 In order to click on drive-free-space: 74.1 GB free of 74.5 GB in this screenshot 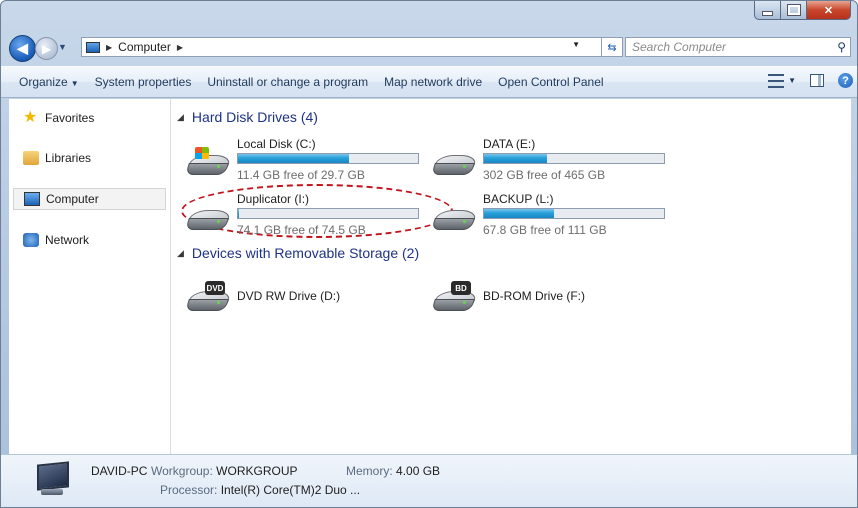, I will do `click(301, 230)`.